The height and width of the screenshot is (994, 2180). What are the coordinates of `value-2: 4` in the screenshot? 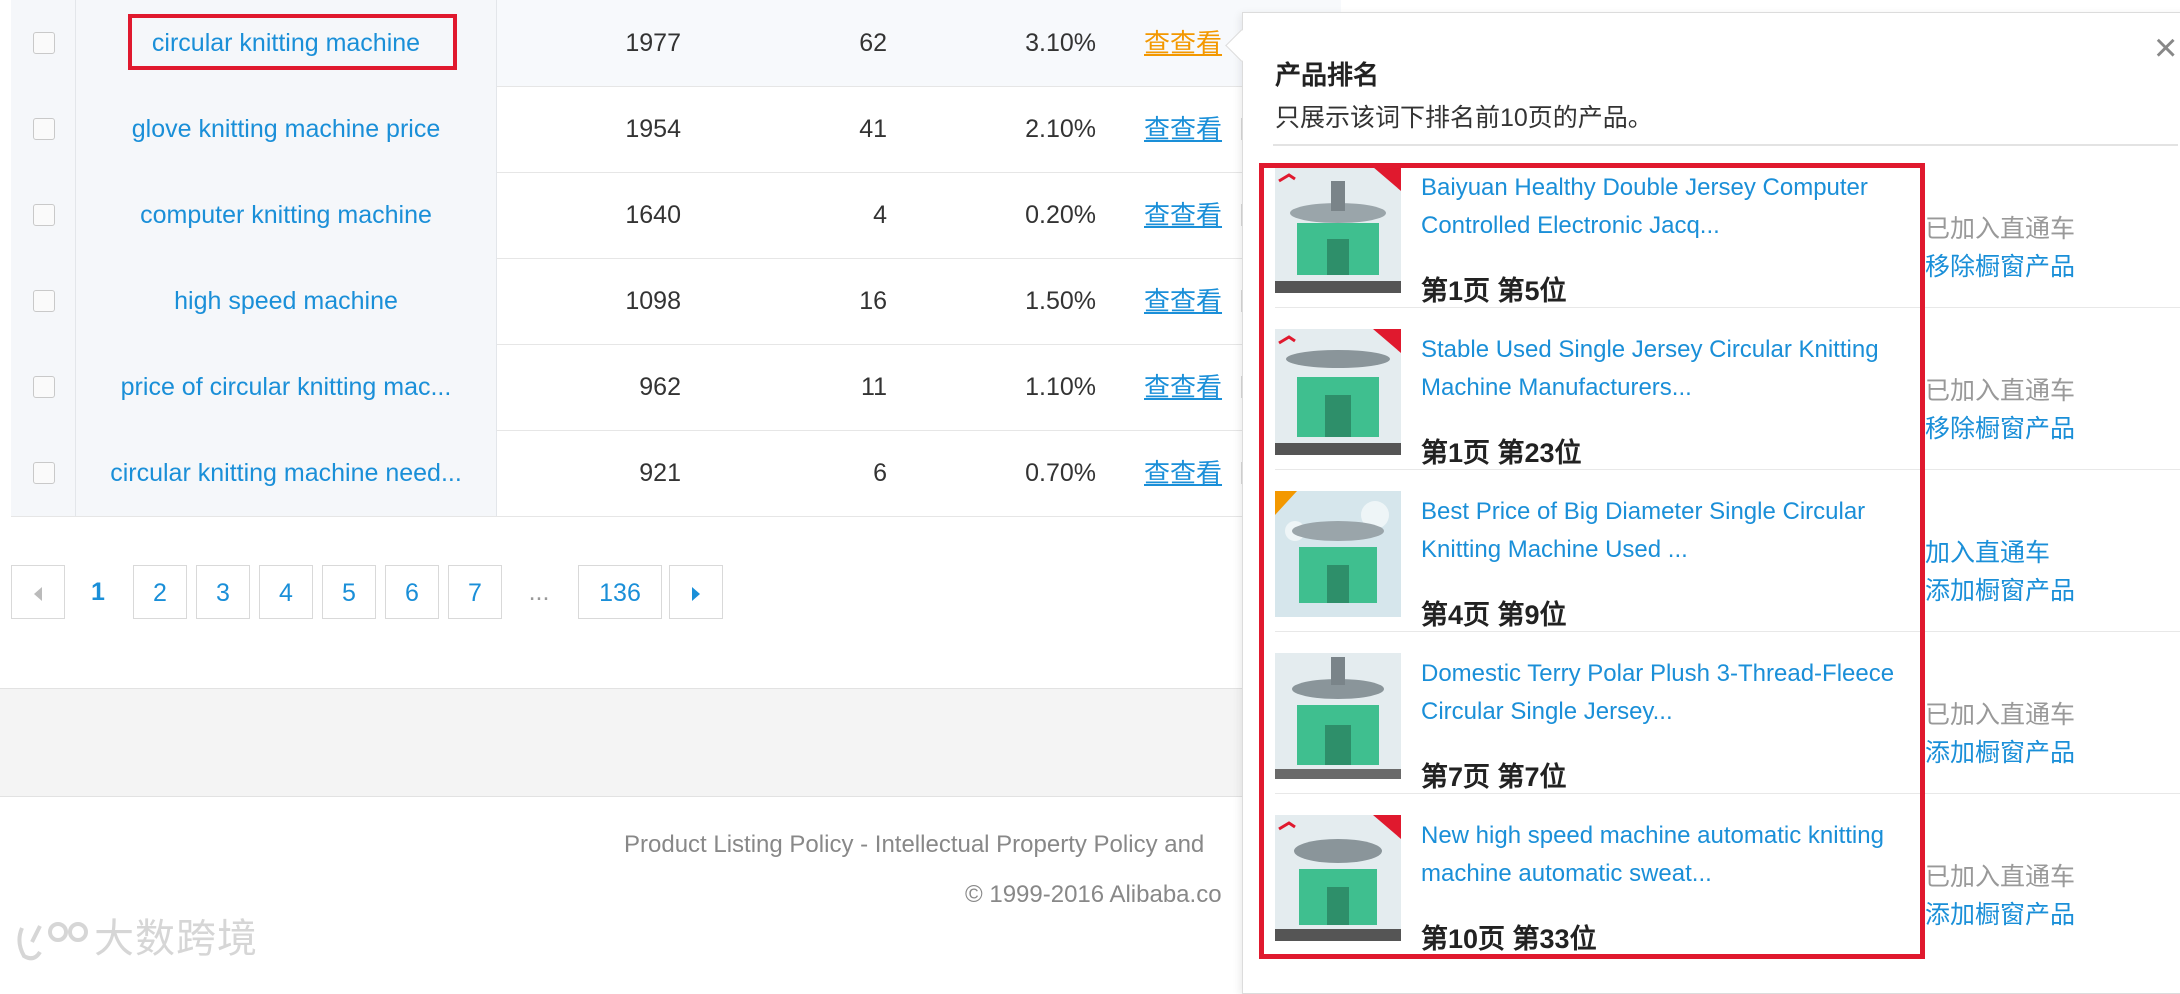 It's located at (880, 215).